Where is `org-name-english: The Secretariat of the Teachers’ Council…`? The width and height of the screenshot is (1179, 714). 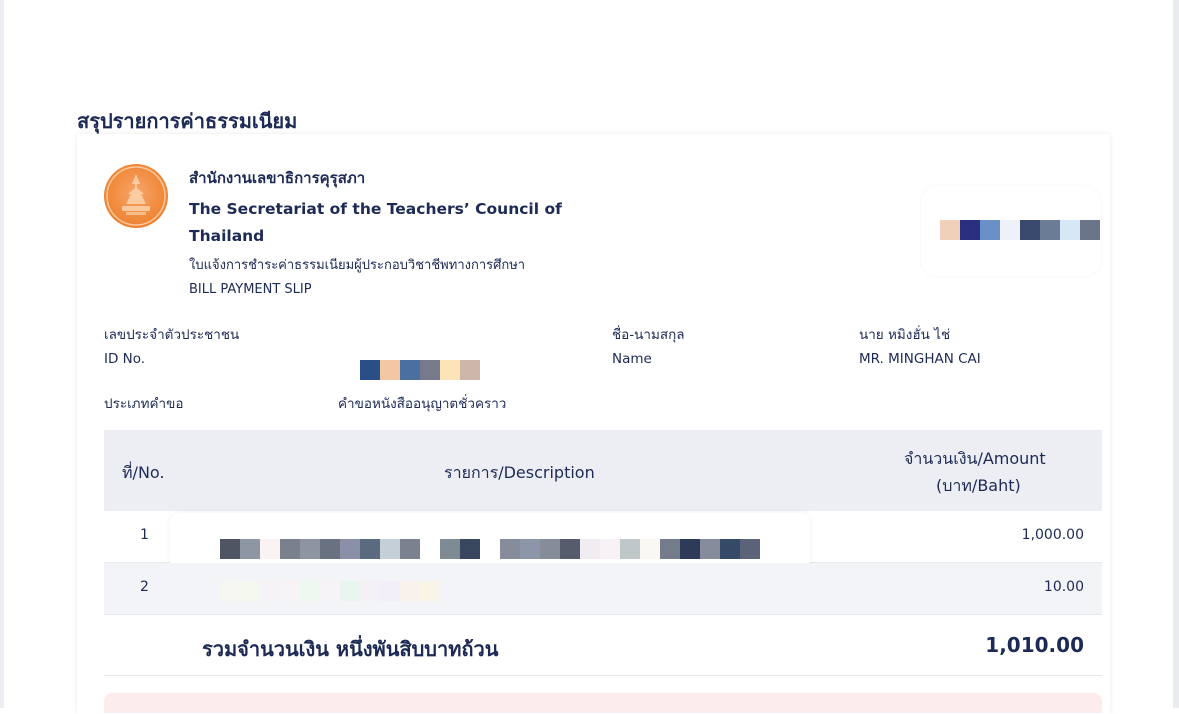 org-name-english: The Secretariat of the Teachers’ Council… is located at coordinates (375, 222).